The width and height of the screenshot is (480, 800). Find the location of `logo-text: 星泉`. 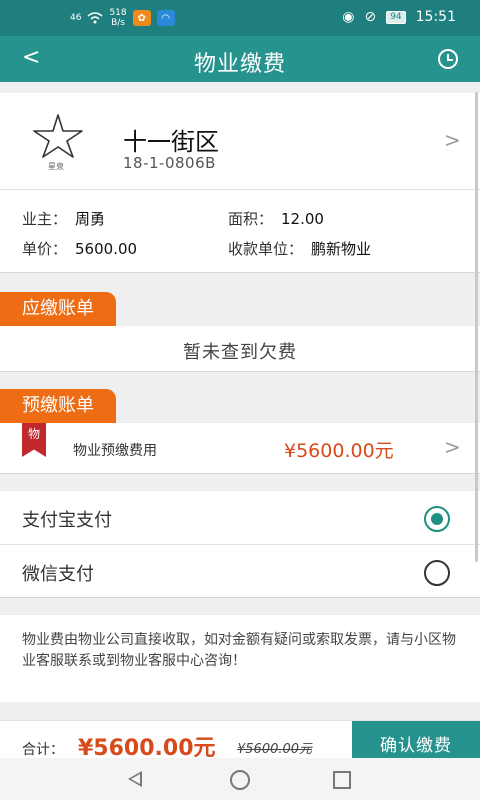

logo-text: 星泉 is located at coordinates (56, 166).